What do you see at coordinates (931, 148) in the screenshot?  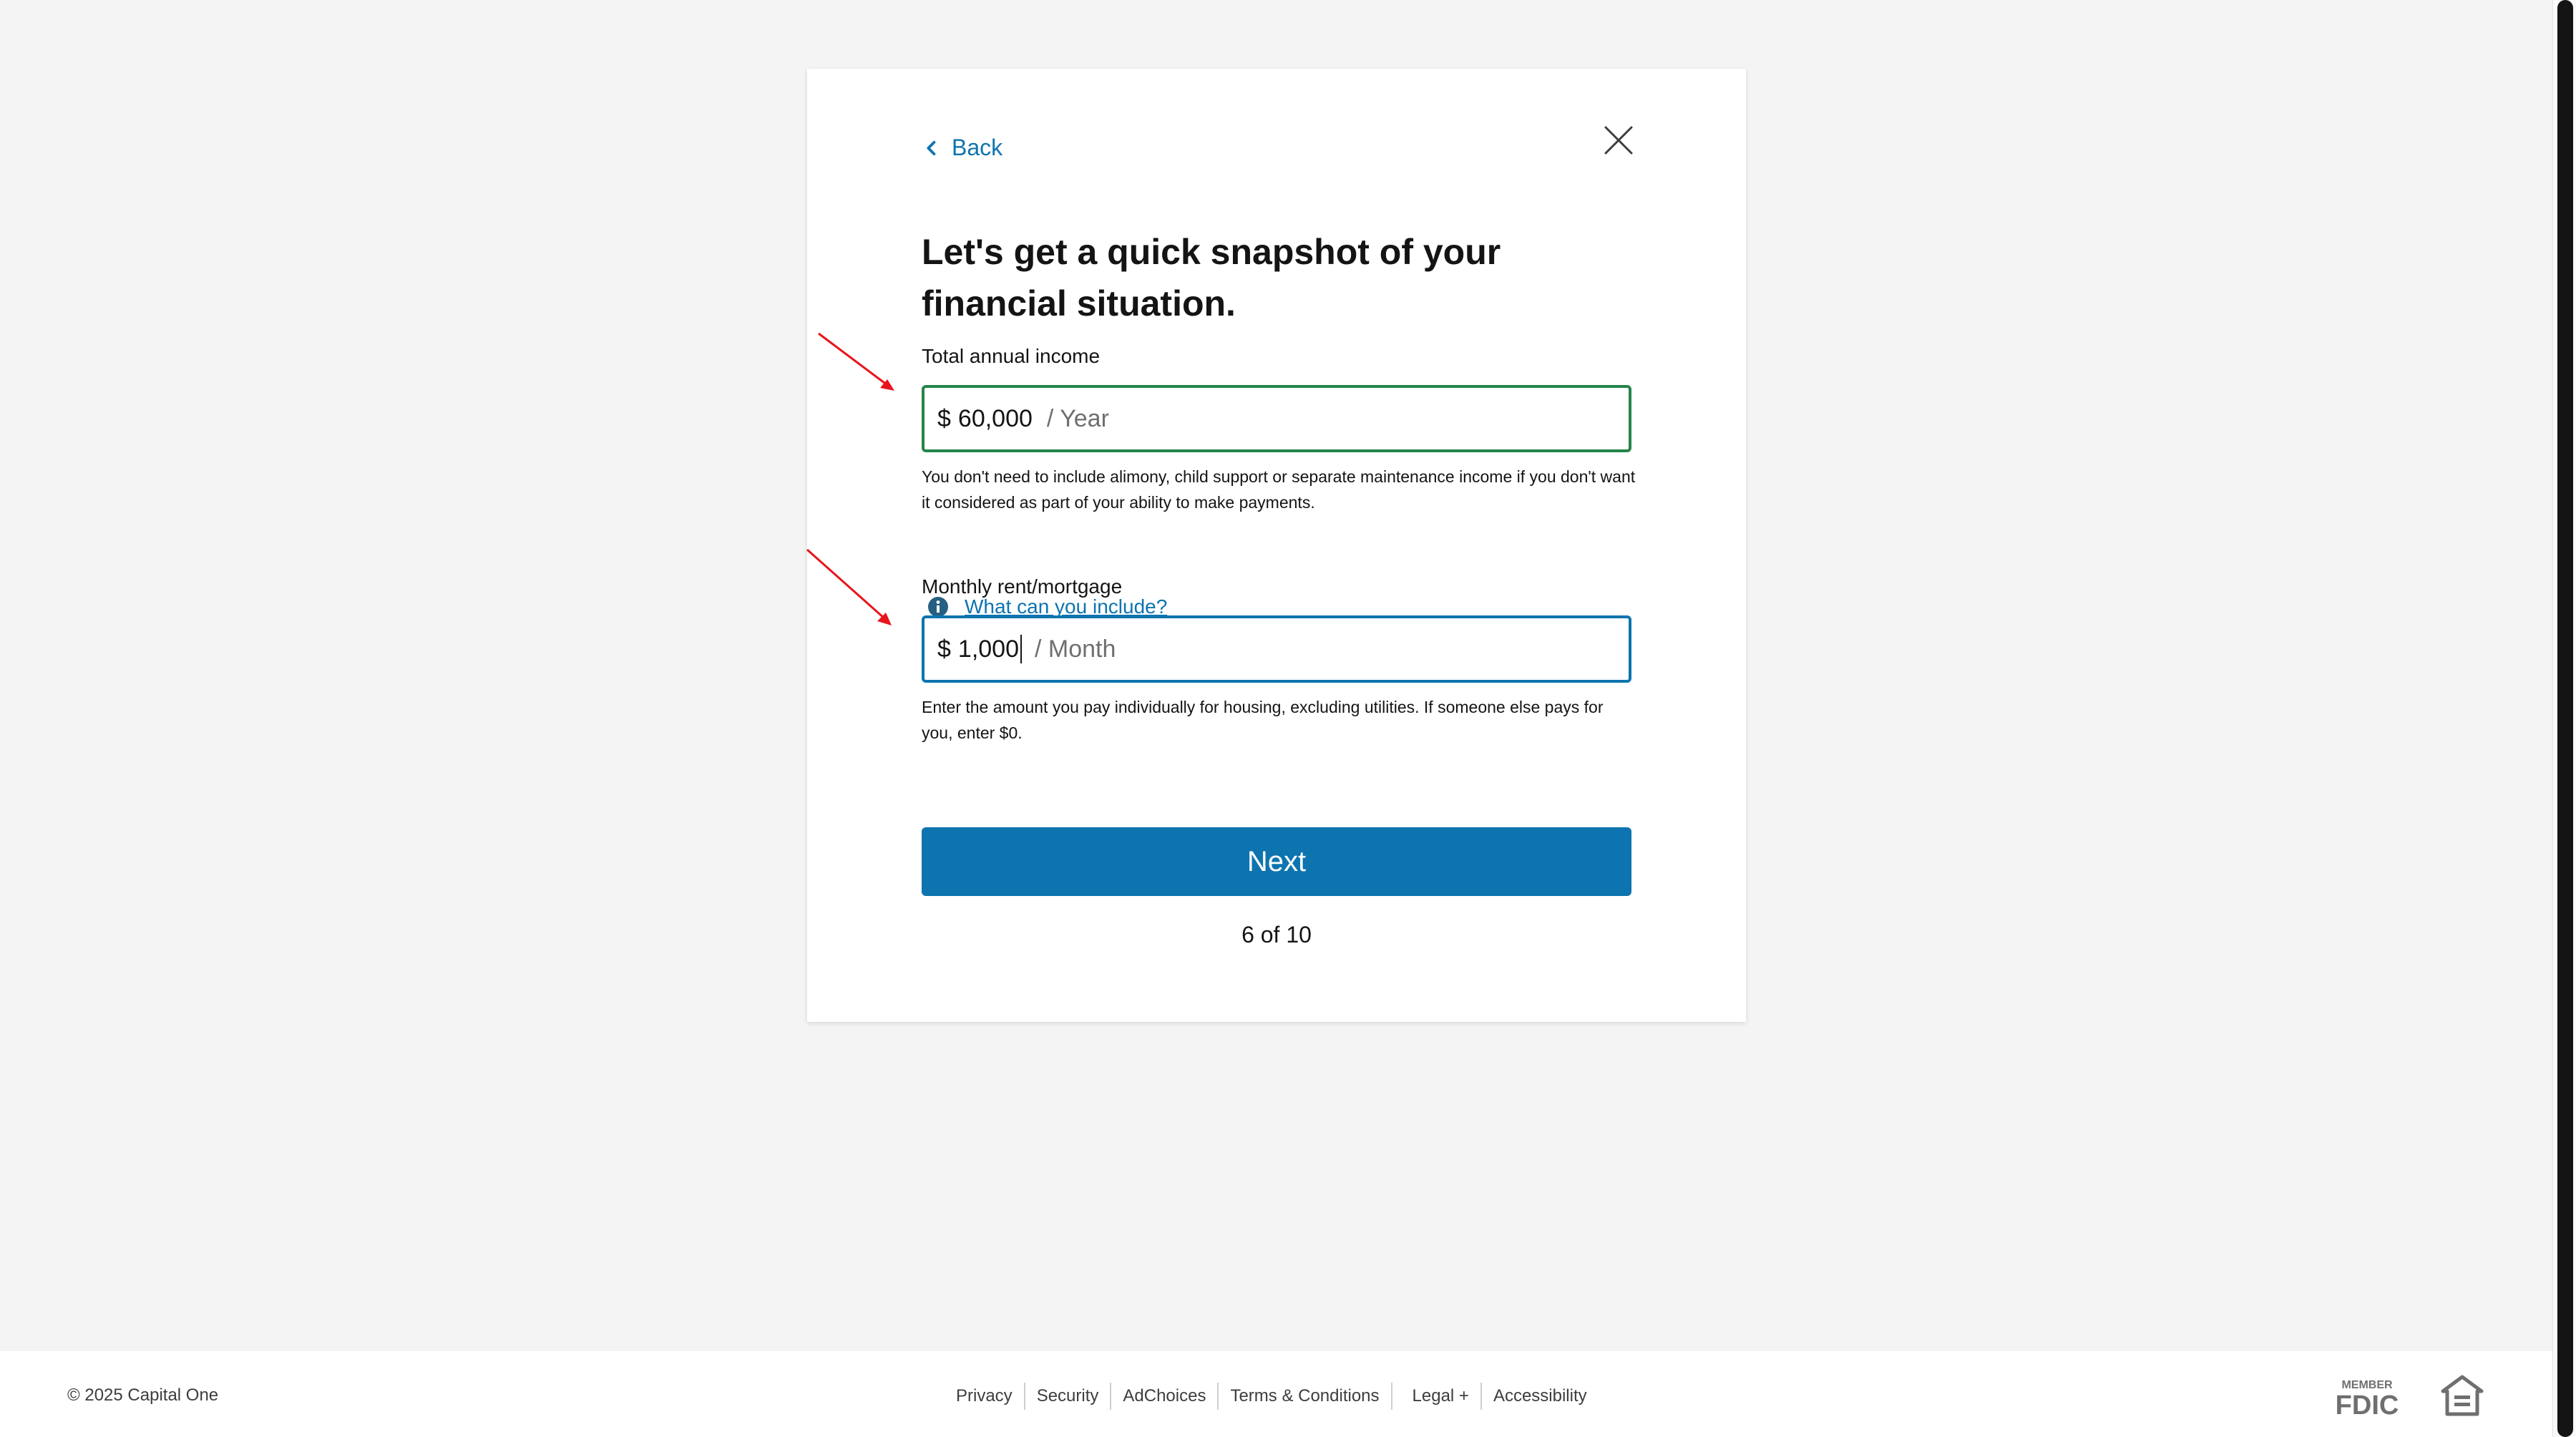 I see `chevron-left-icon` at bounding box center [931, 148].